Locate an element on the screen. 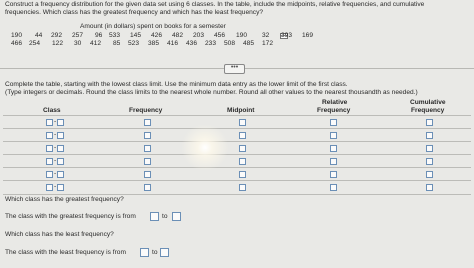  data-value: 172 is located at coordinates (268, 43).